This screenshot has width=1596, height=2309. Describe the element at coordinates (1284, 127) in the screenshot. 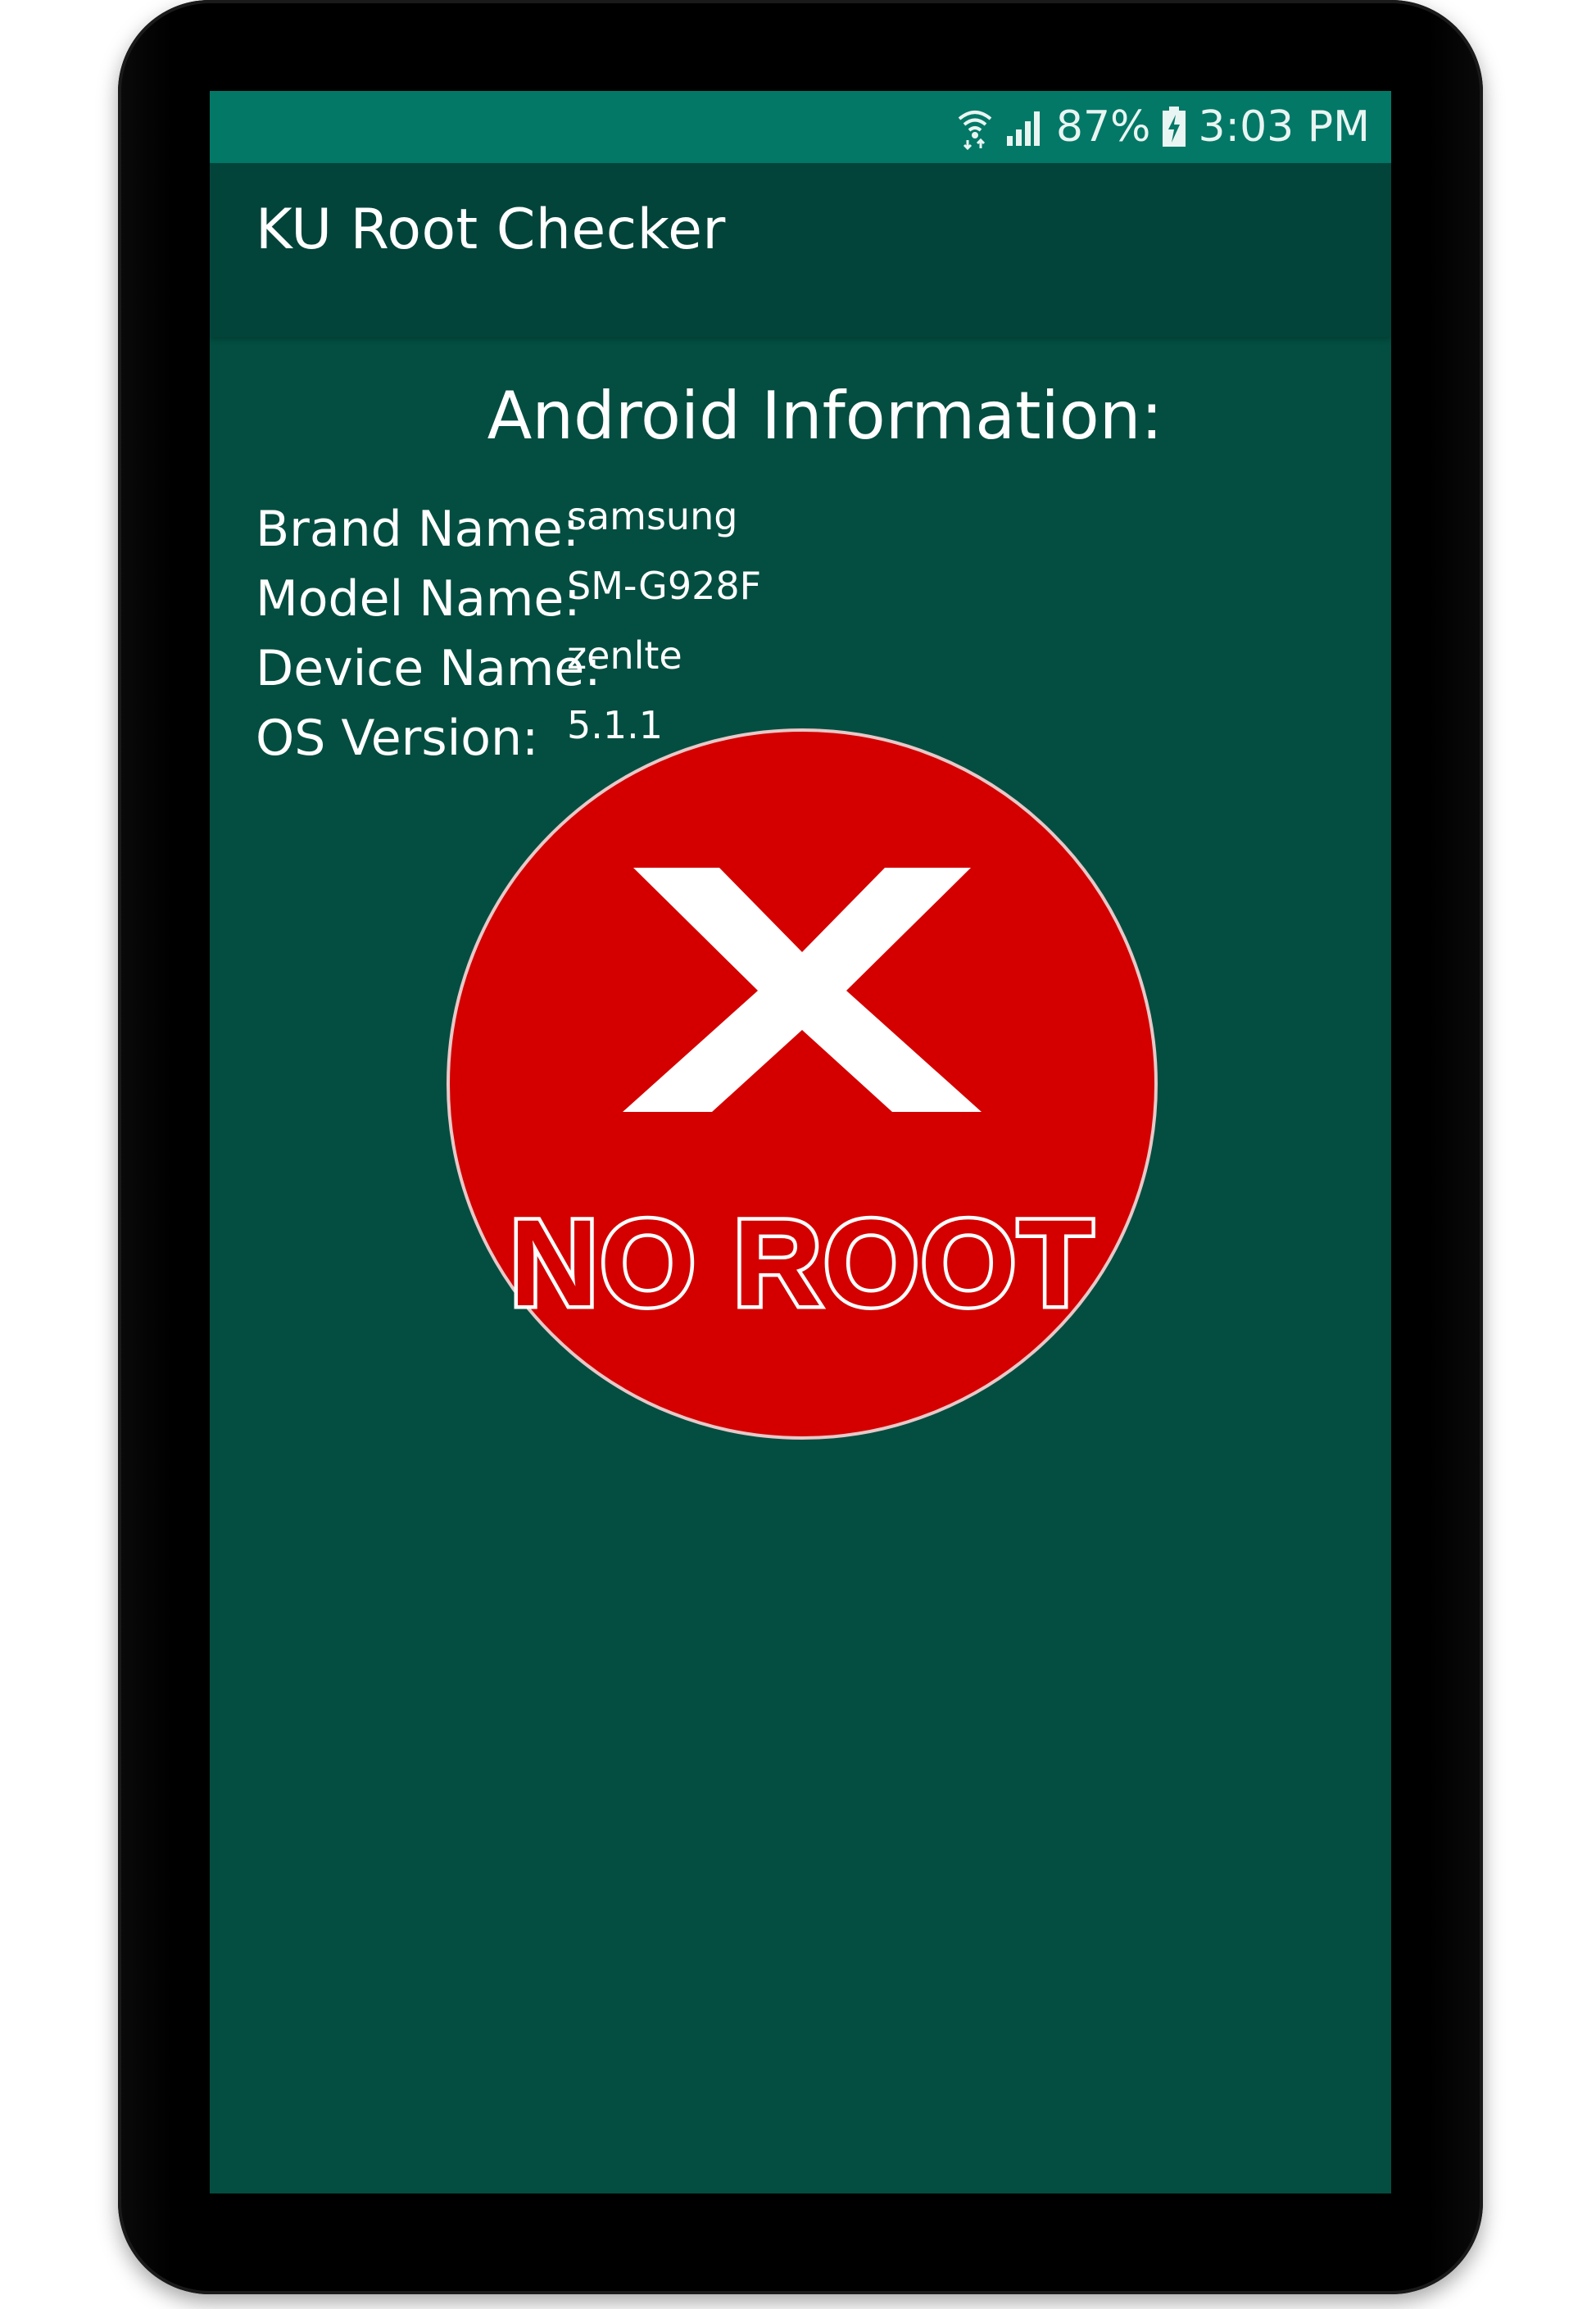

I see `clock: 3:03 PM` at that location.